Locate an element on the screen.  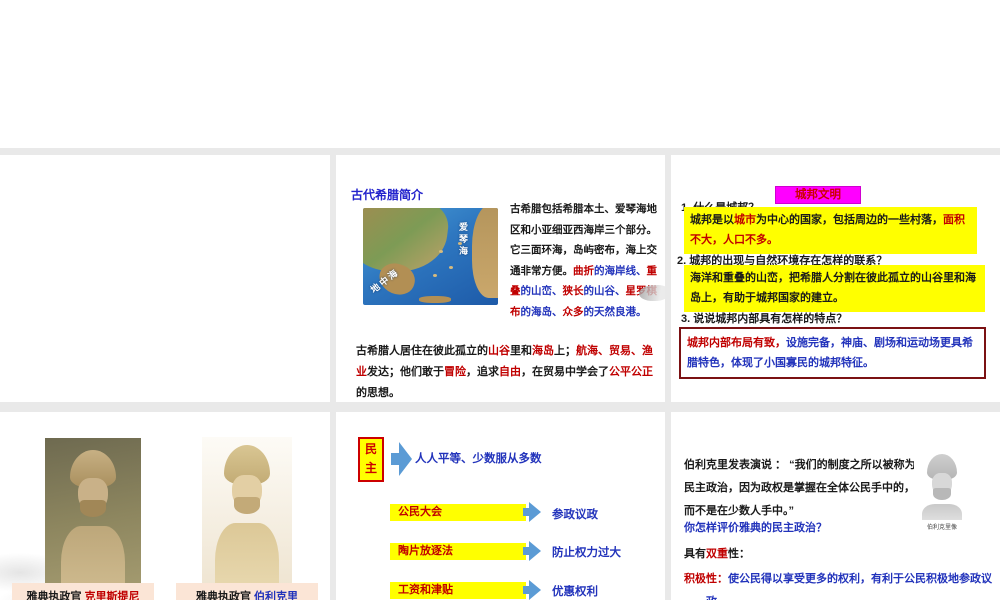
polis-answer-2: 海洋和重叠的山峦，把希腊人分割在彼此孤立的山谷里和海岛上，有助于城邦国家的建立。 is located at coordinates (834, 288).